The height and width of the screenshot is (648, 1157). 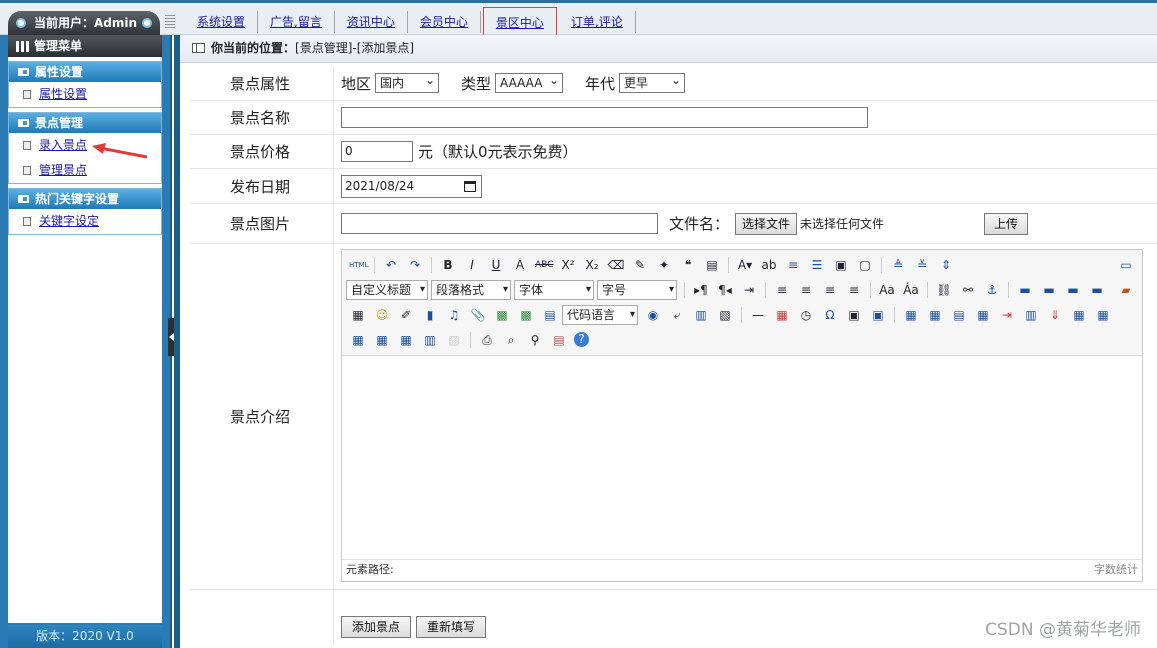 I want to click on snapshot-icon: ▣, so click(x=854, y=315).